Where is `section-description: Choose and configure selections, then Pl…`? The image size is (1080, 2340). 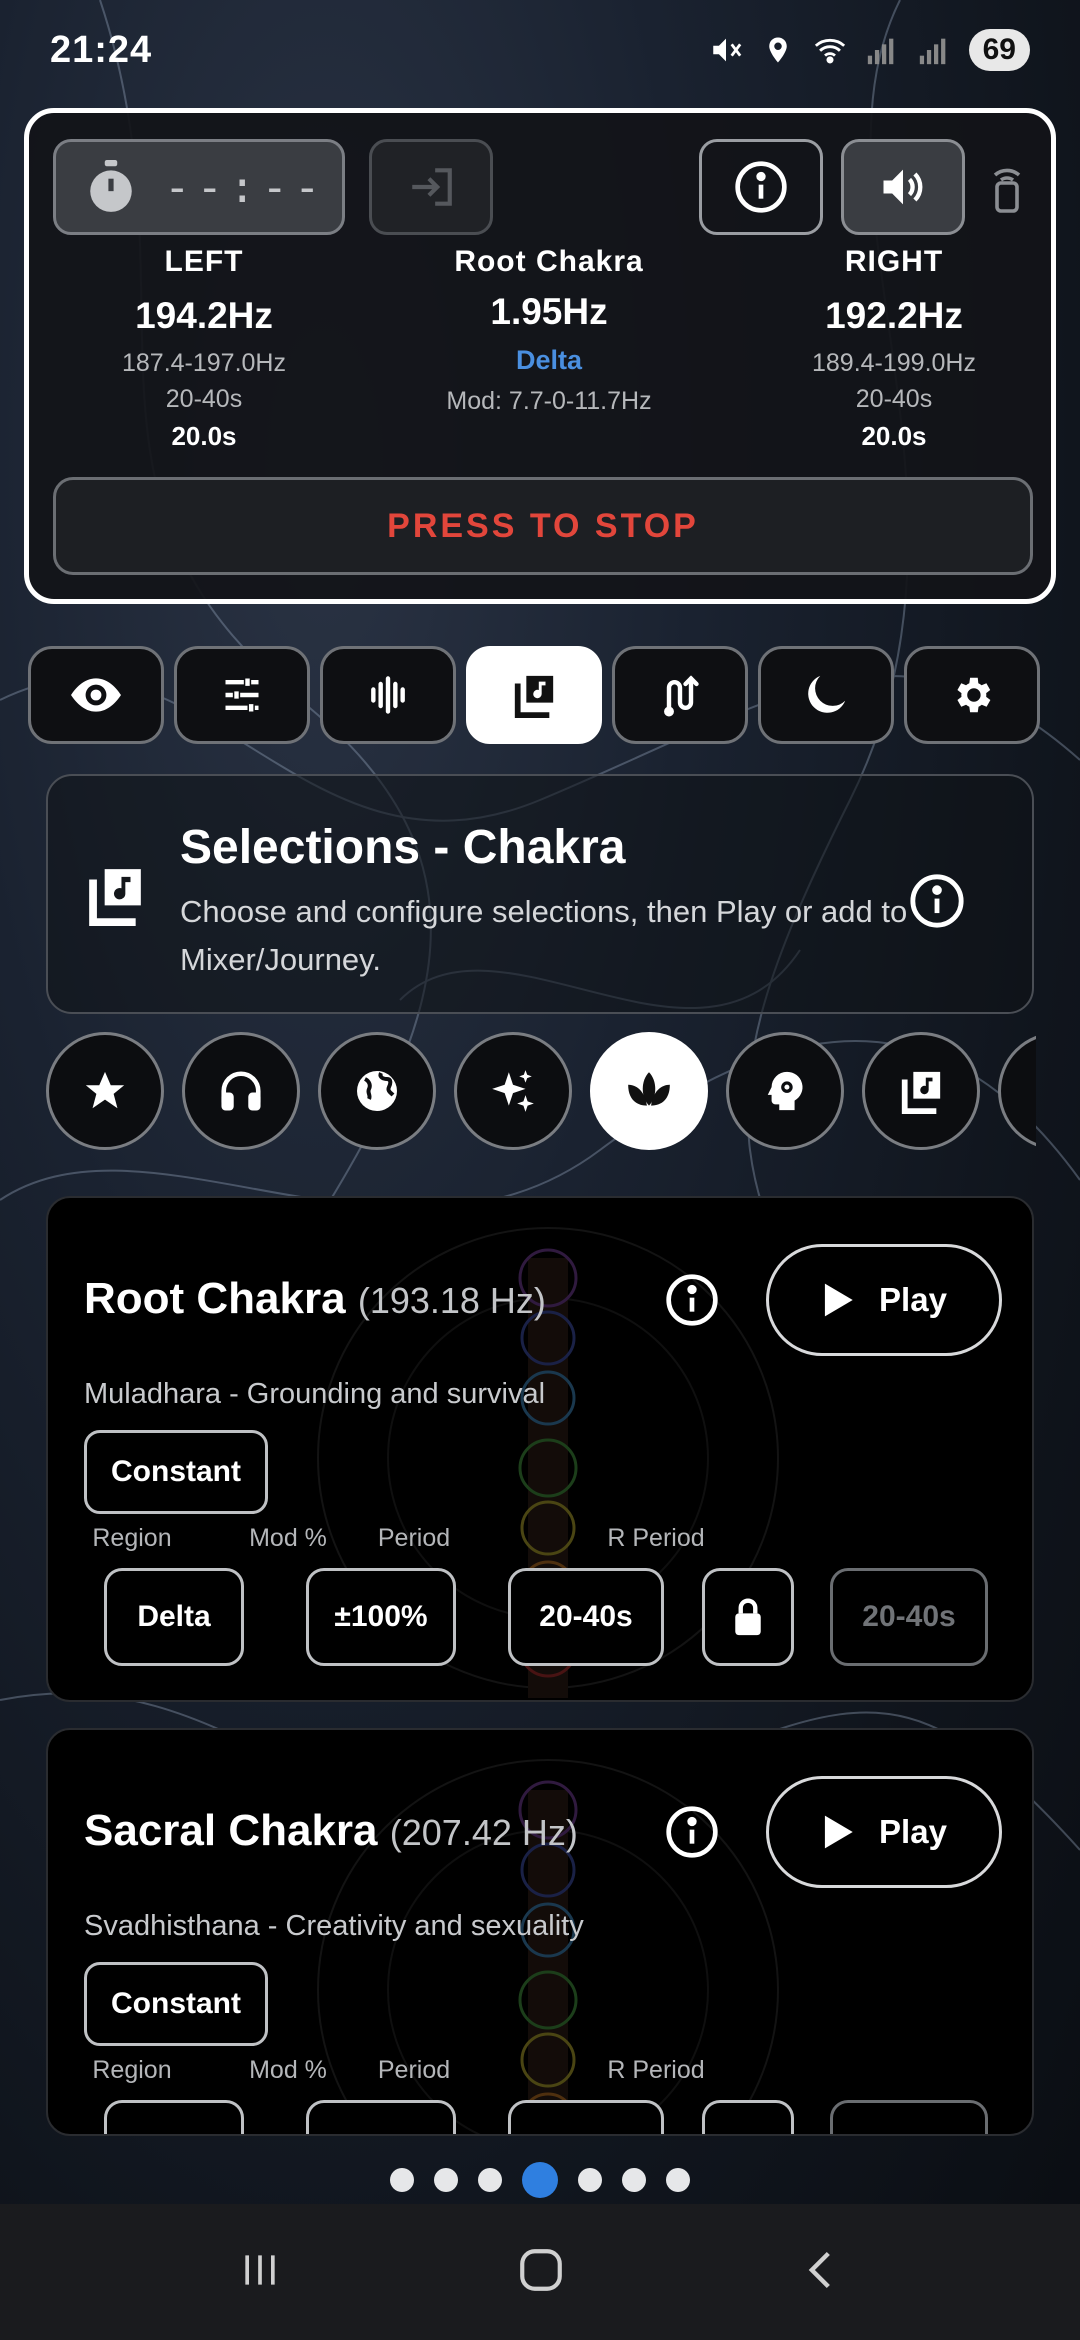 section-description: Choose and configure selections, then Pl… is located at coordinates (544, 935).